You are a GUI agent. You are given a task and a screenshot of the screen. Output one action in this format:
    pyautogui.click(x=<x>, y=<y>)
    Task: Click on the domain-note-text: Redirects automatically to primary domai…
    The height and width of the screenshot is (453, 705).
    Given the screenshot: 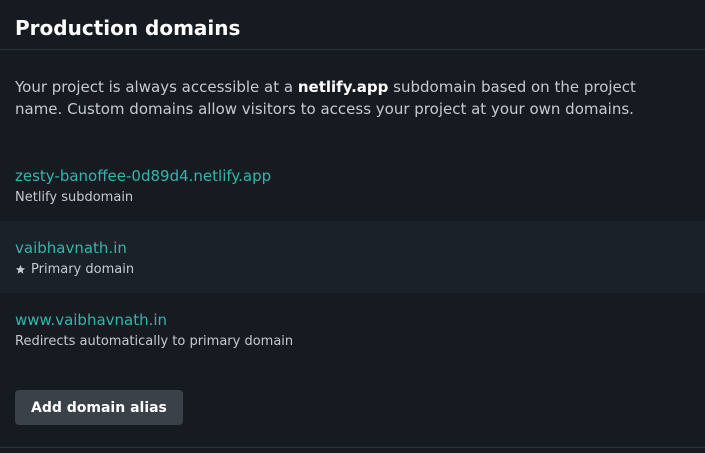 What is the action you would take?
    pyautogui.click(x=154, y=341)
    